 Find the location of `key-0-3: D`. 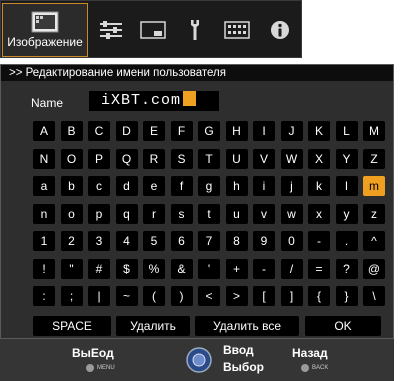

key-0-3: D is located at coordinates (126, 131).